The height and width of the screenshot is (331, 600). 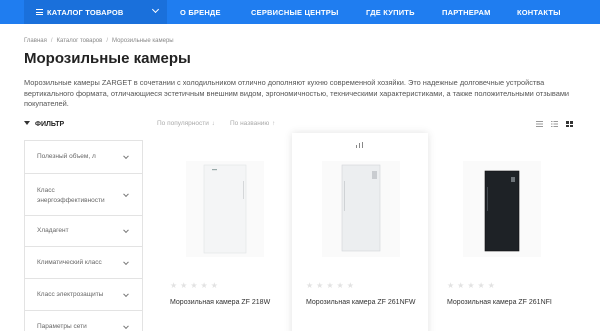 What do you see at coordinates (53, 230) in the screenshot?
I see `filter-label: Хладагент` at bounding box center [53, 230].